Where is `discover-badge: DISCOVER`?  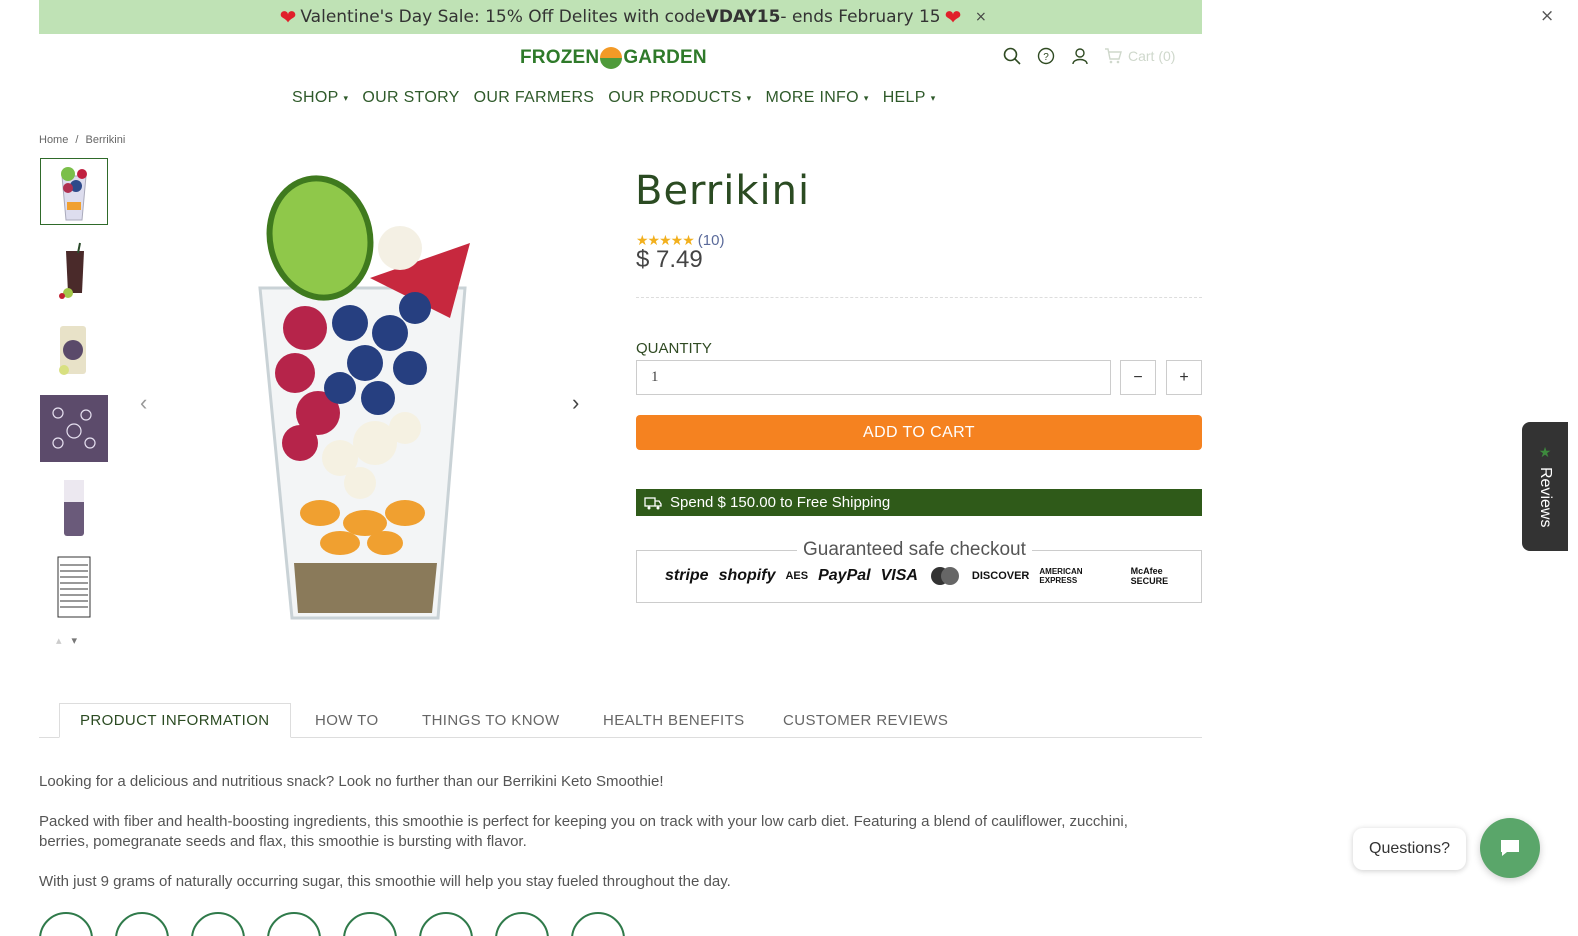
discover-badge: DISCOVER is located at coordinates (1000, 576).